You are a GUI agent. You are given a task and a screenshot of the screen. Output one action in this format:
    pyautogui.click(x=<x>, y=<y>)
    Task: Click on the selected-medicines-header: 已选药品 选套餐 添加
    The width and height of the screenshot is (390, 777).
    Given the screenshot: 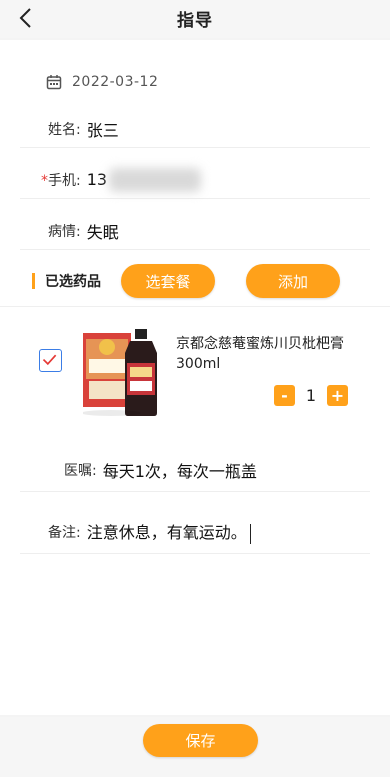 What is the action you would take?
    pyautogui.click(x=201, y=281)
    